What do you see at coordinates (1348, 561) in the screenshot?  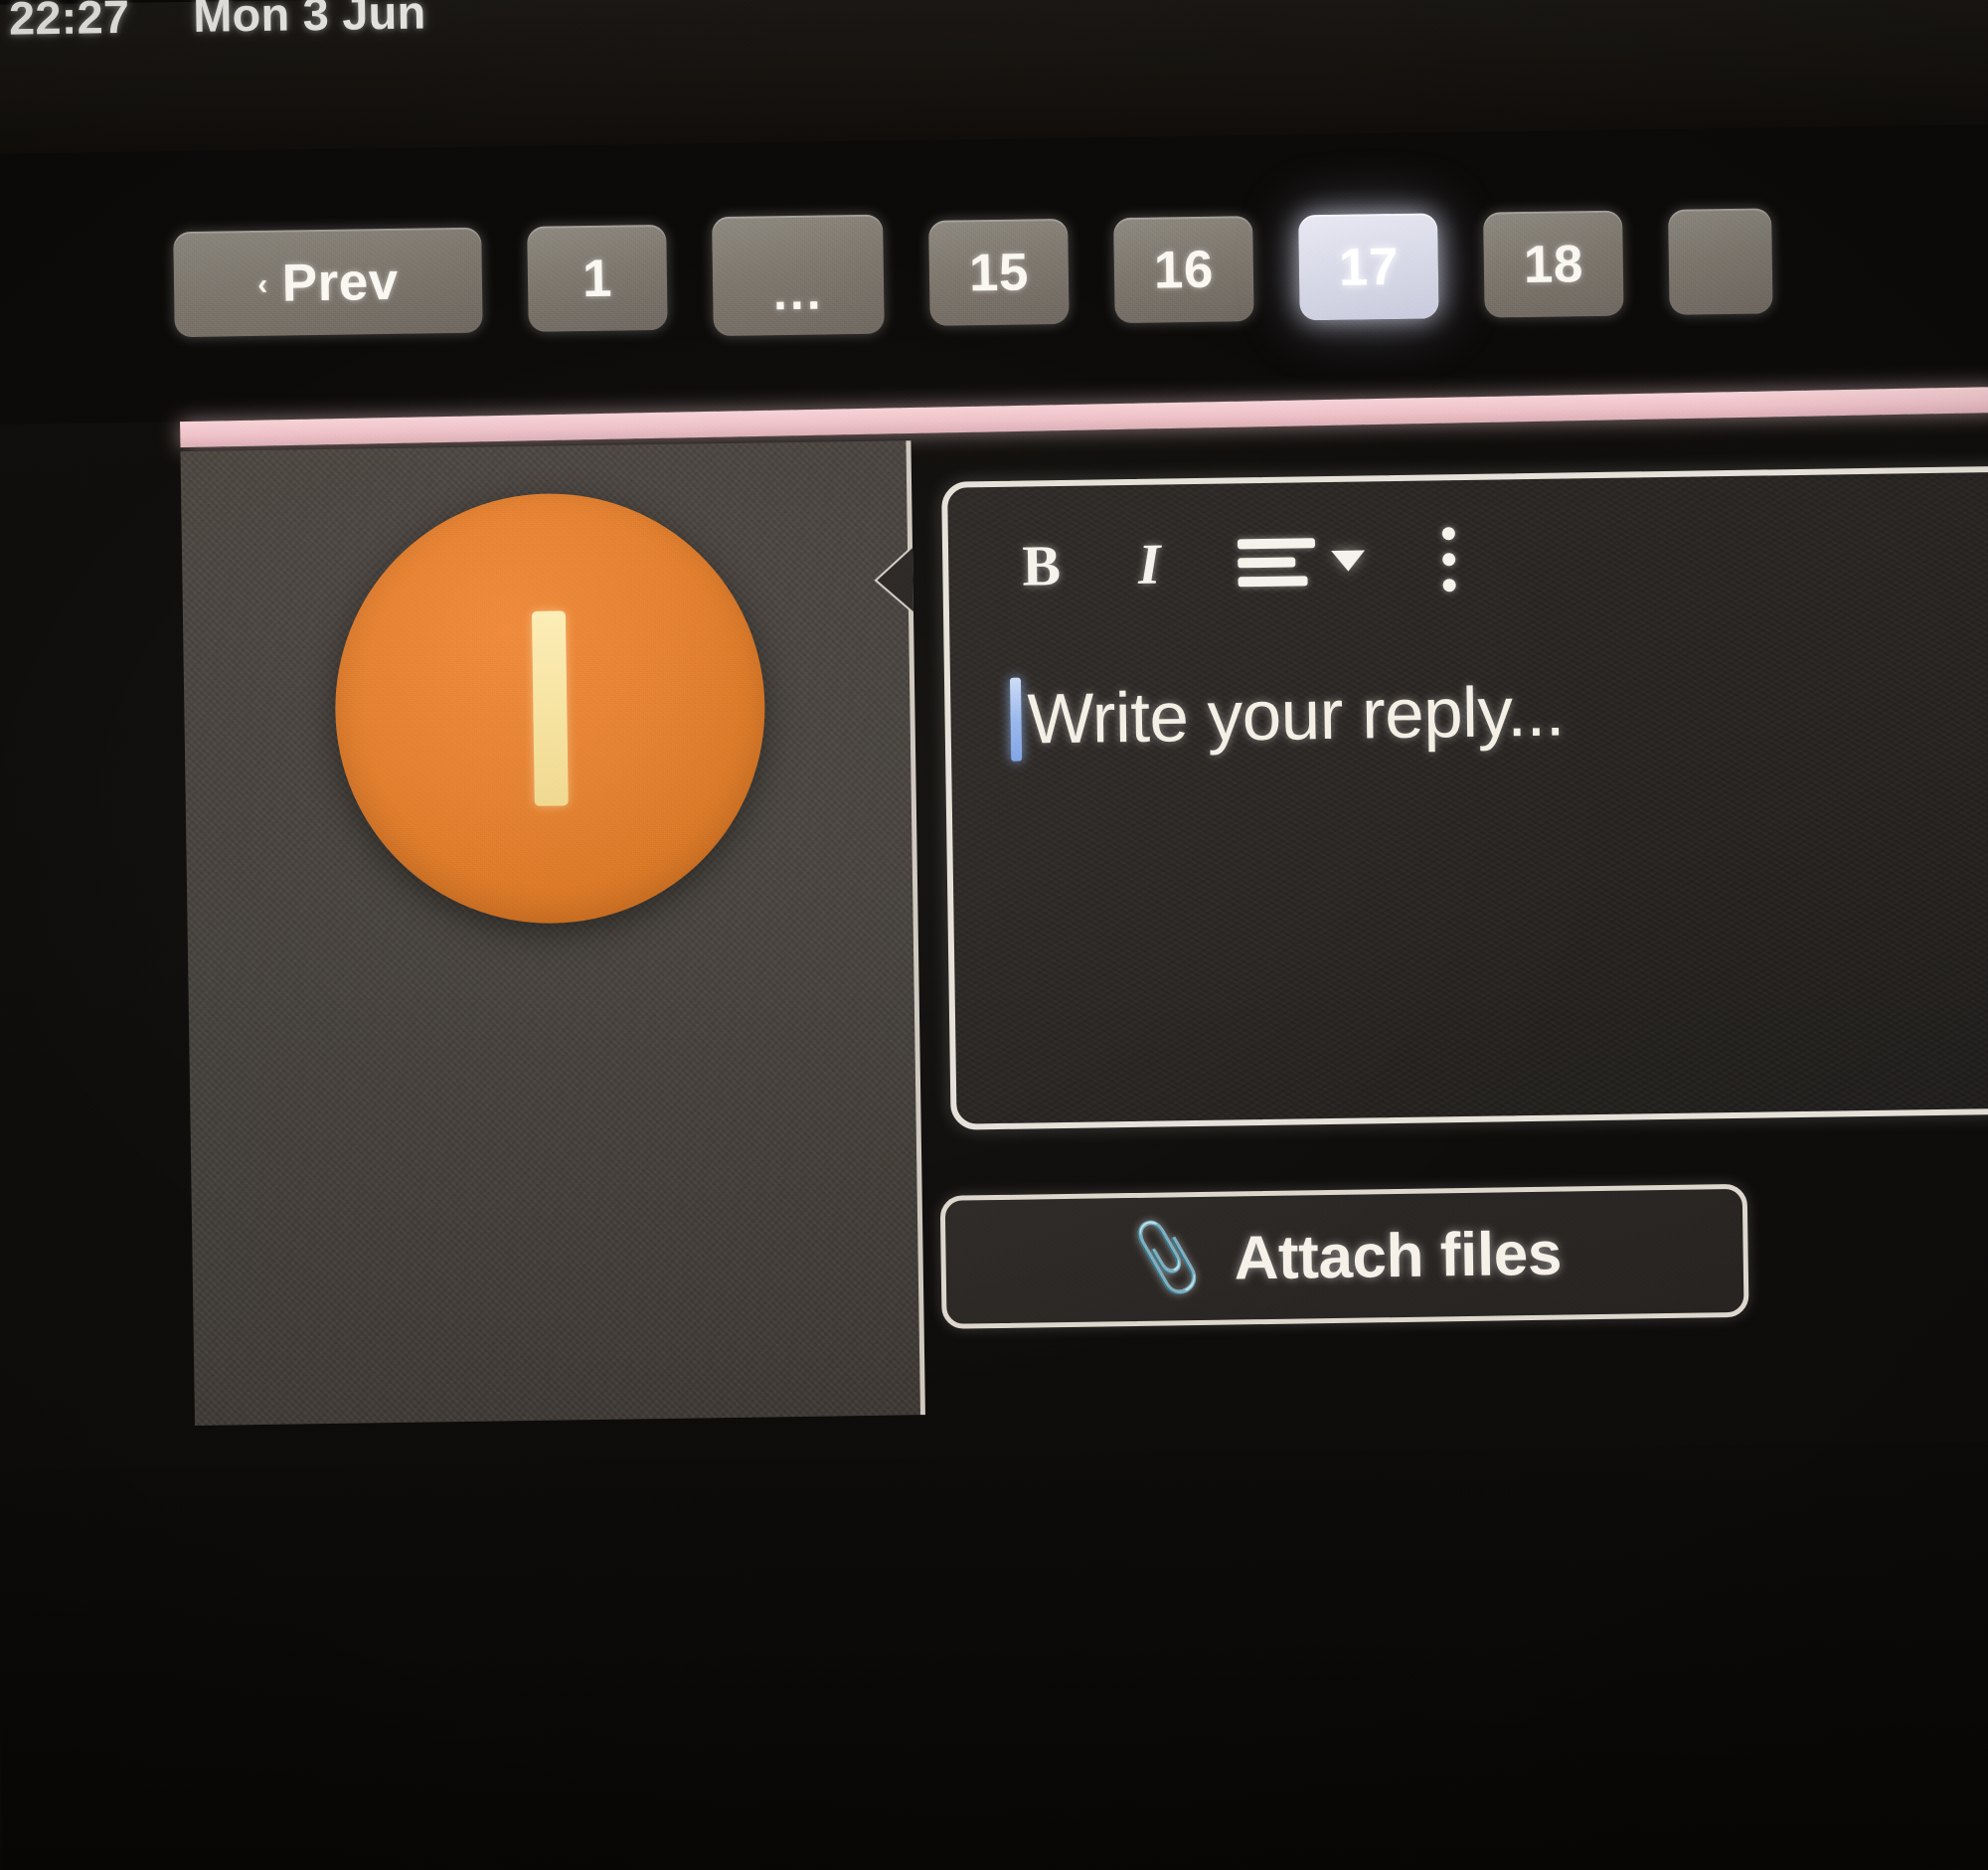 I see `chevron-down-icon` at bounding box center [1348, 561].